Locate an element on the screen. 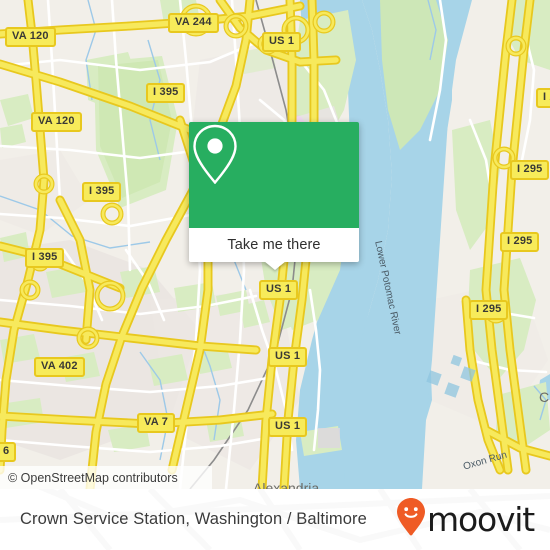 Image resolution: width=550 pixels, height=550 pixels. road-shield: 6 is located at coordinates (8, 452).